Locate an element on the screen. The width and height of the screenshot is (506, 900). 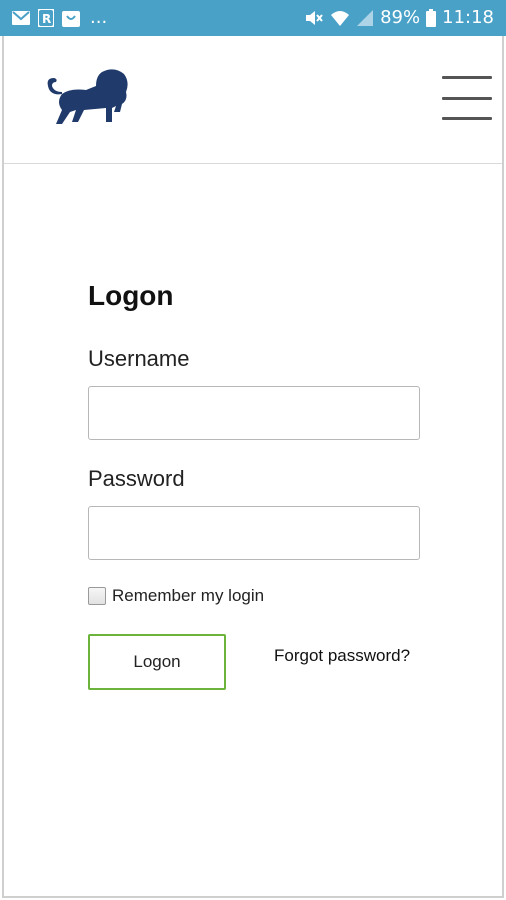
mute-icon is located at coordinates (314, 18).